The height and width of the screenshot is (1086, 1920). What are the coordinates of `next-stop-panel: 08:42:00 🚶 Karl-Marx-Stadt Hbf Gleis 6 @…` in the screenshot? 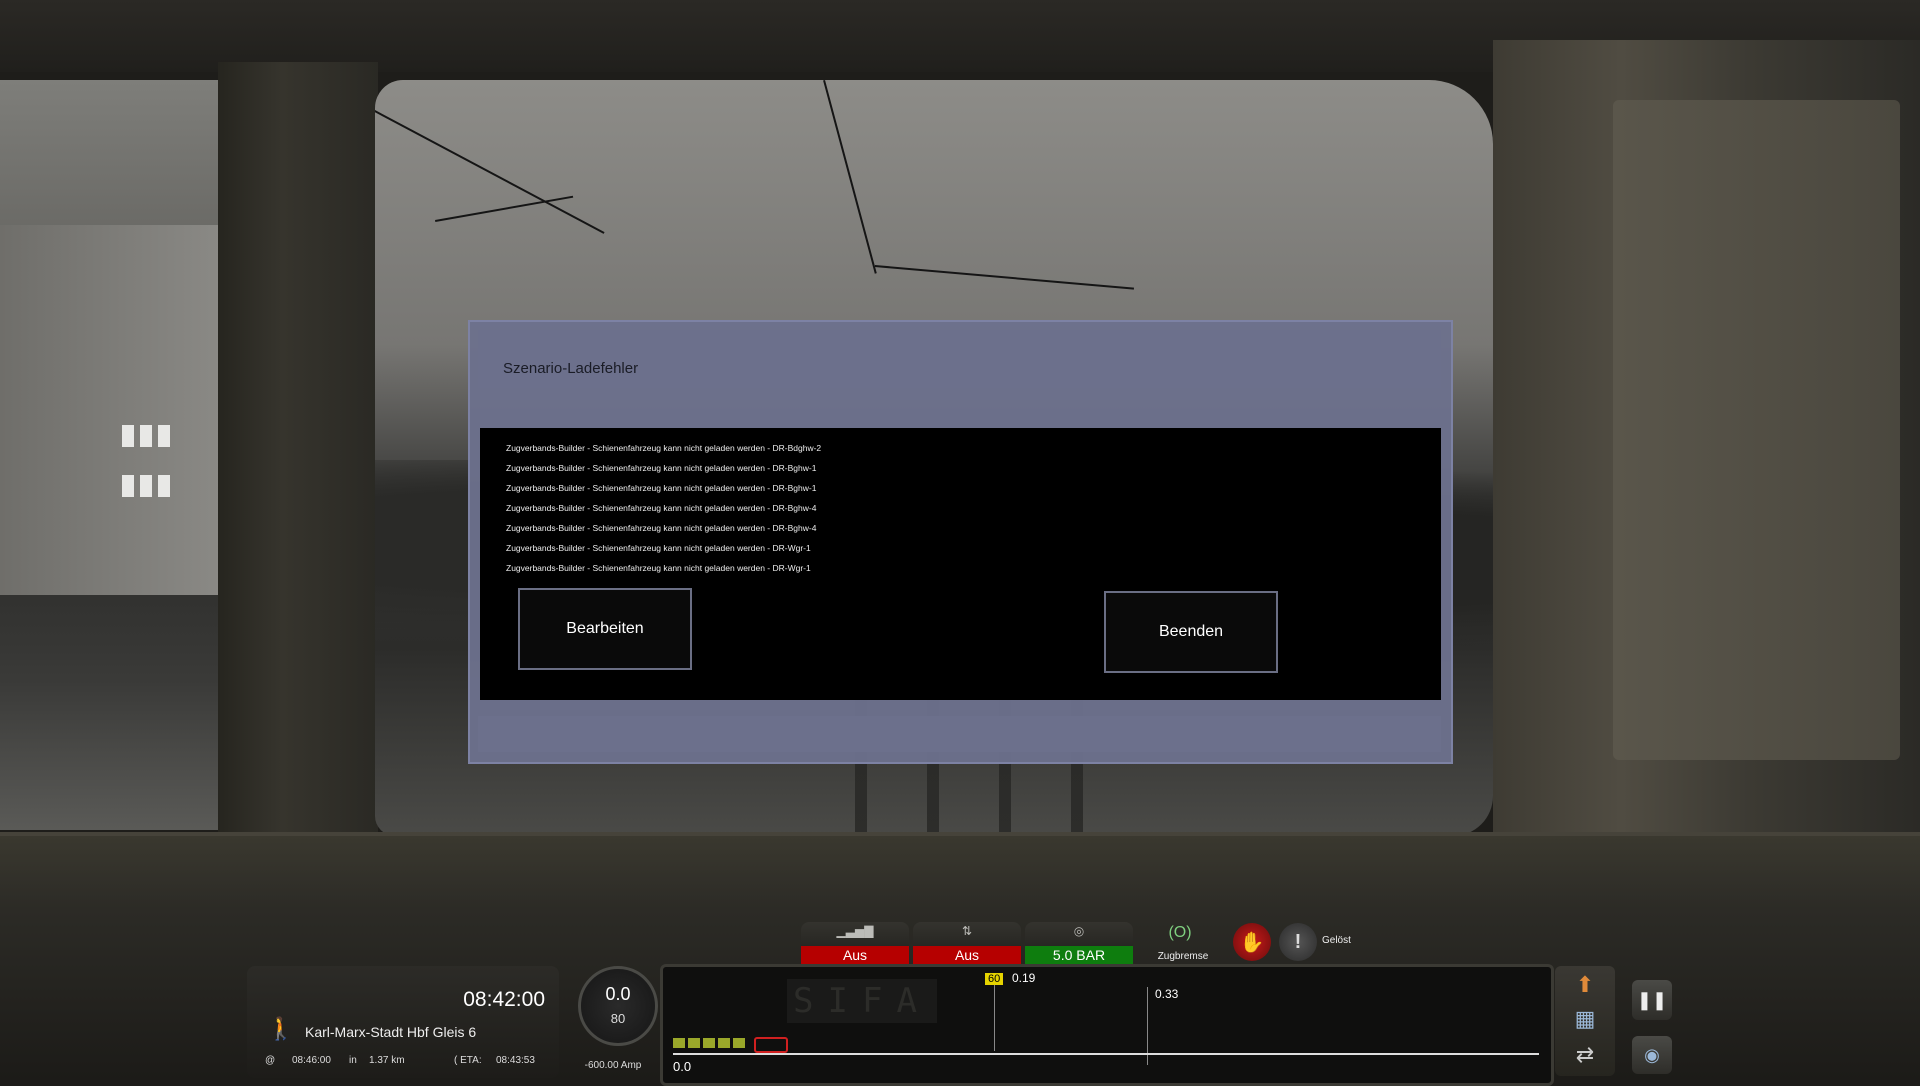 It's located at (403, 1022).